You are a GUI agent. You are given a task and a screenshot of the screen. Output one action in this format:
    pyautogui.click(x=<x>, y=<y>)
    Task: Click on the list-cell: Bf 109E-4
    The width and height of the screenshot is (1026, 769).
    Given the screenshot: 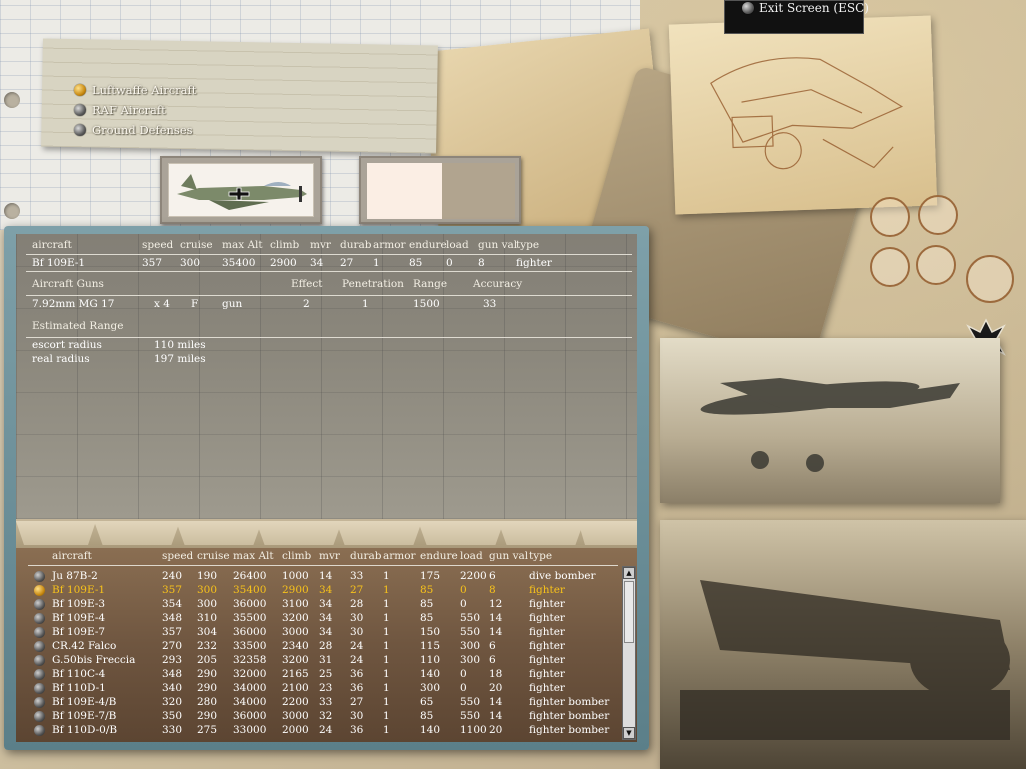 What is the action you would take?
    pyautogui.click(x=79, y=618)
    